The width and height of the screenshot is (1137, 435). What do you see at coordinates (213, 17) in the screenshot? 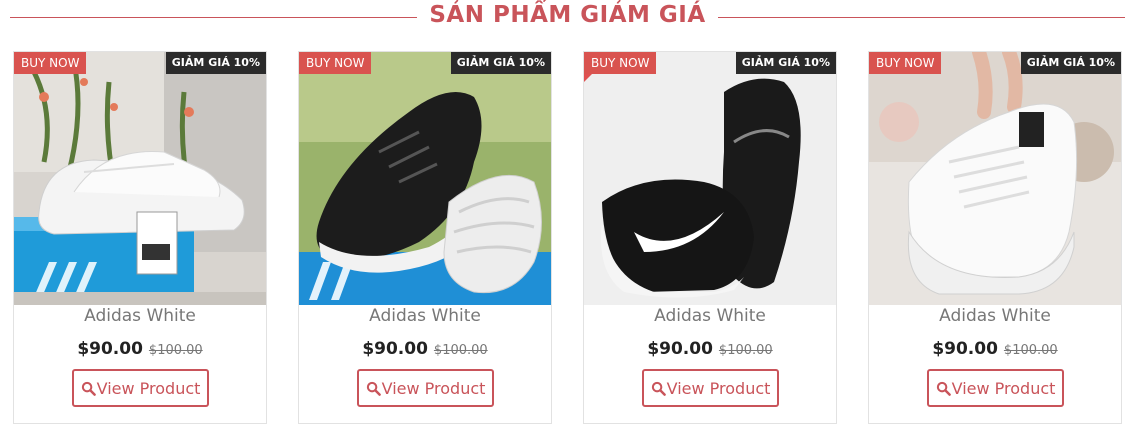
I see `header-rule-left` at bounding box center [213, 17].